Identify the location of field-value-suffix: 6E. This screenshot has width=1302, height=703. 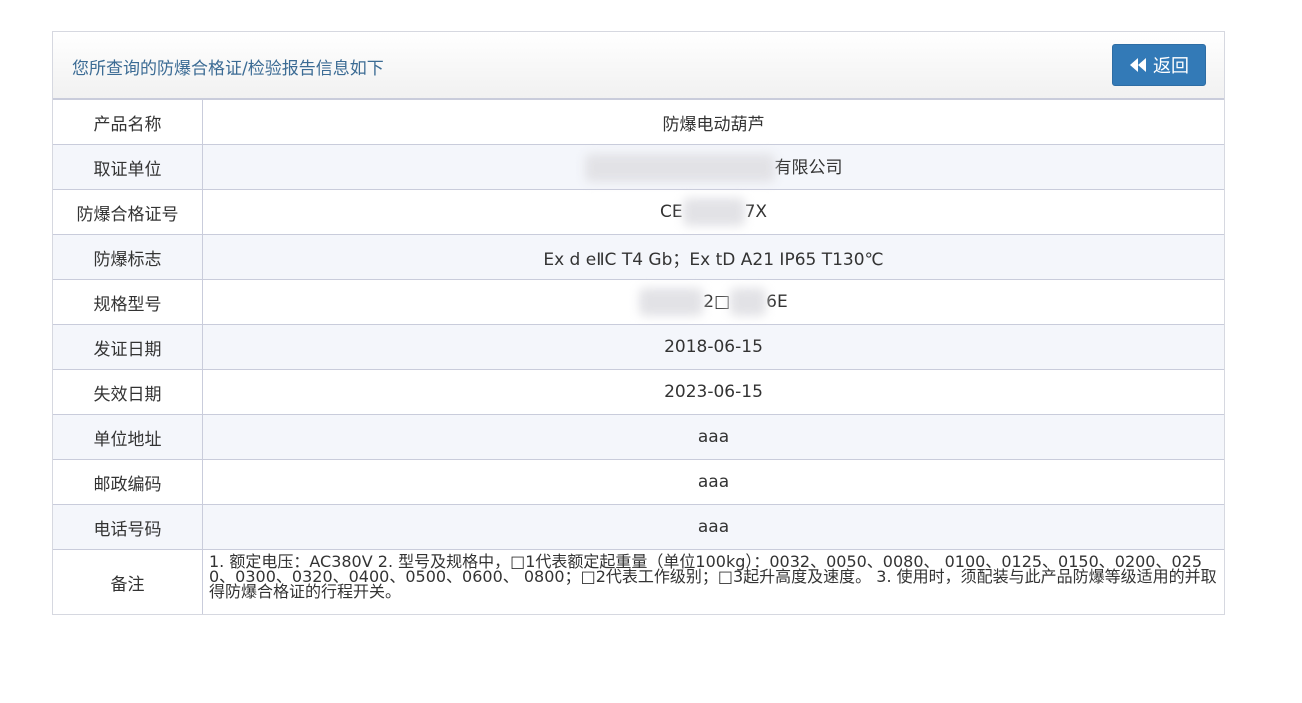
(777, 302).